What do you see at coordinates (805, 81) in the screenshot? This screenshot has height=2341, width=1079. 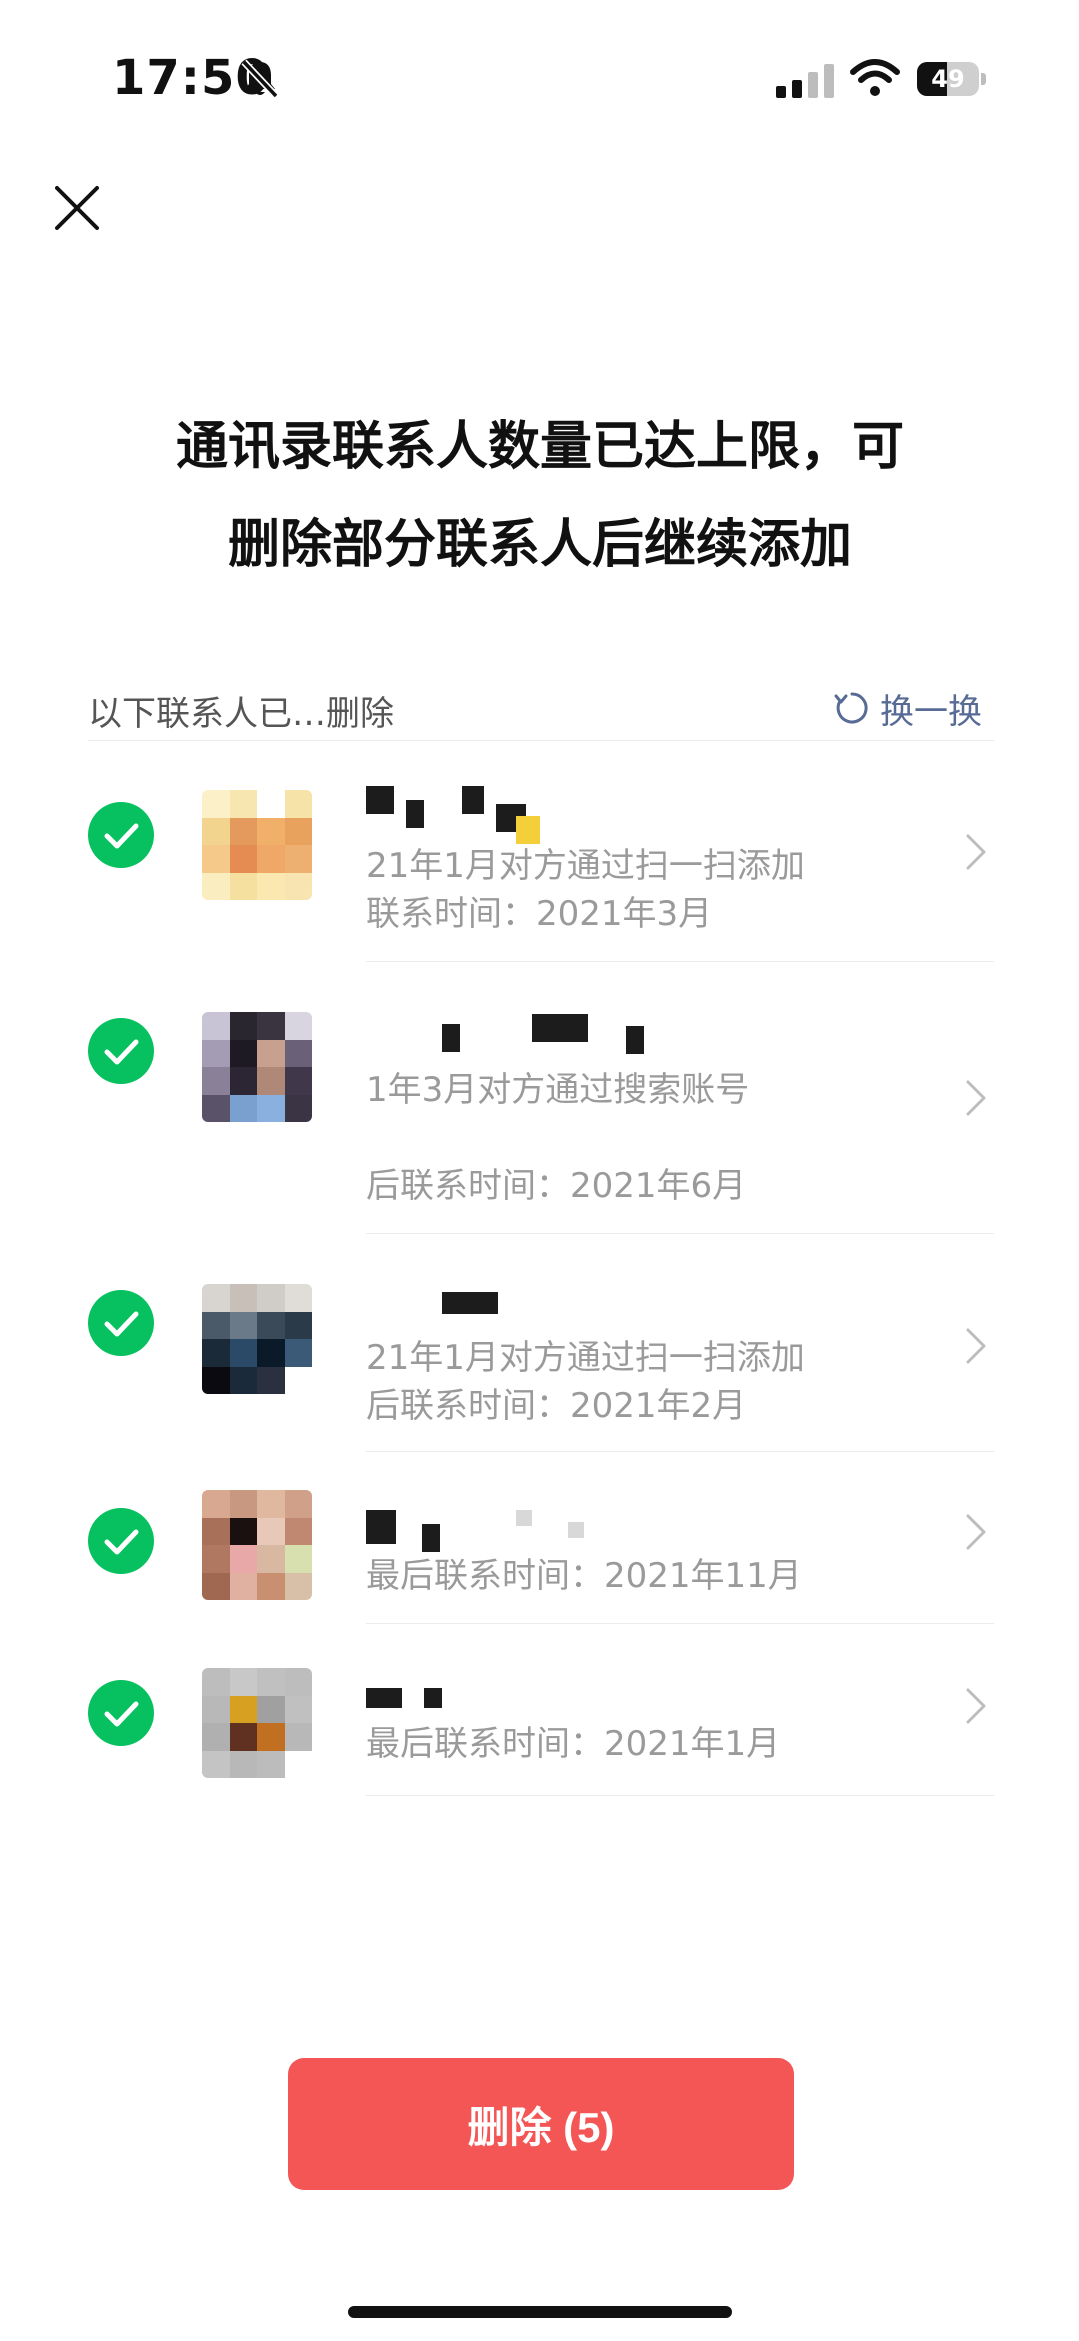 I see `cellular-signal-icon` at bounding box center [805, 81].